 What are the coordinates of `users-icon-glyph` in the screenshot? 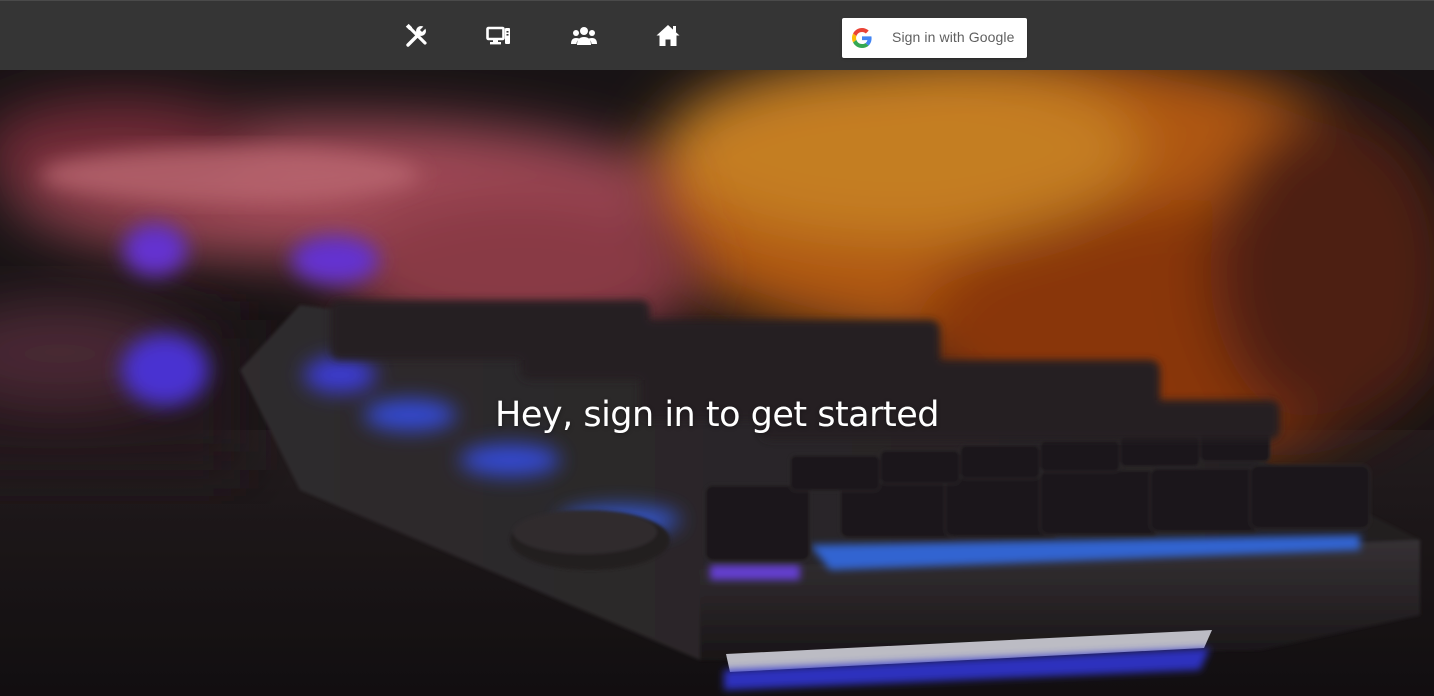 It's located at (584, 36).